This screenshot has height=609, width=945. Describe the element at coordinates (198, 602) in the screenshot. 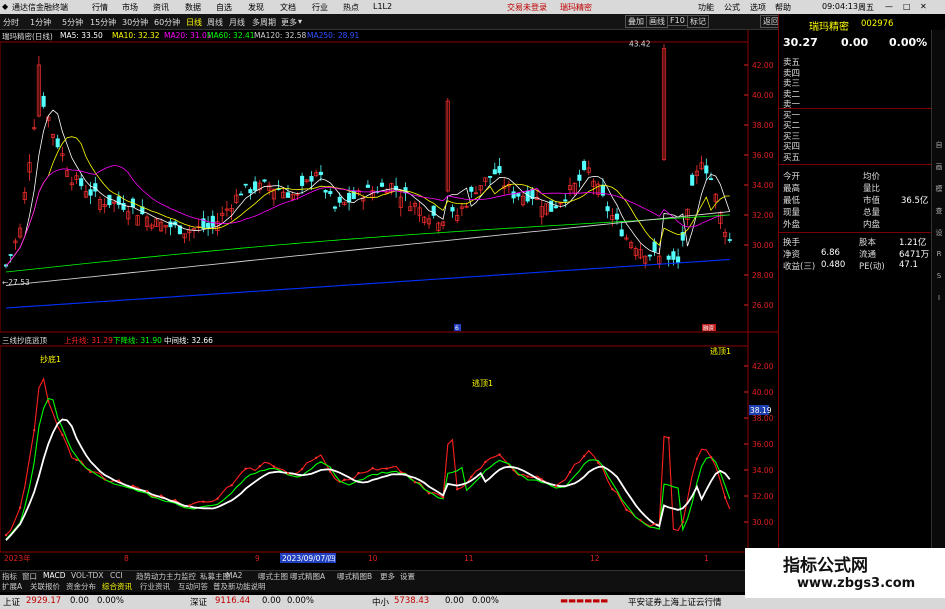

I see `sz-index-name: 深证` at that location.